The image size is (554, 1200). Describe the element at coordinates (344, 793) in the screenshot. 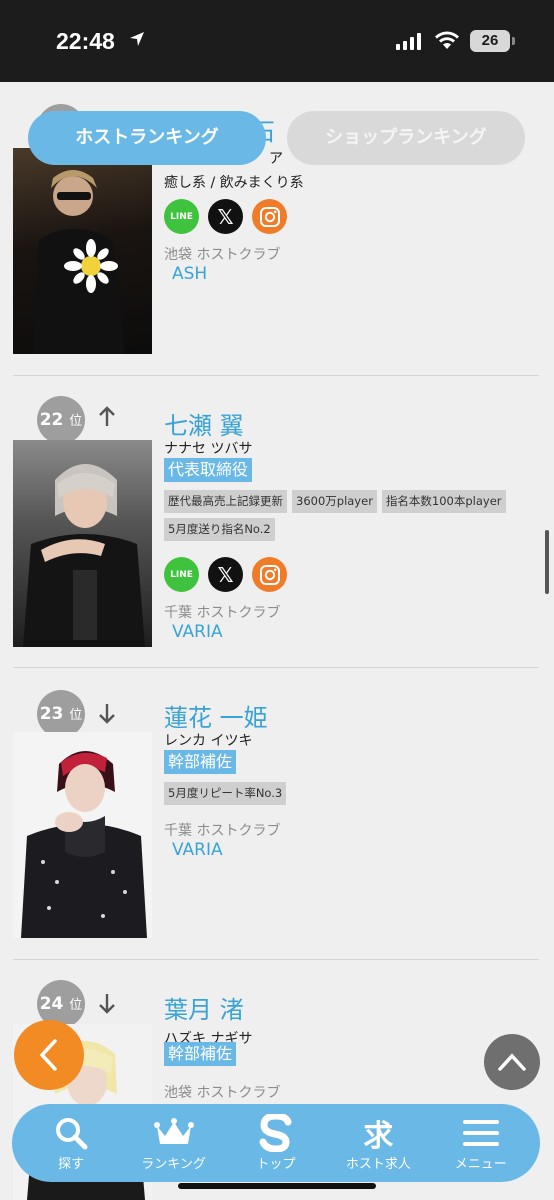

I see `host-tags: 5月度リピート率No.3` at that location.